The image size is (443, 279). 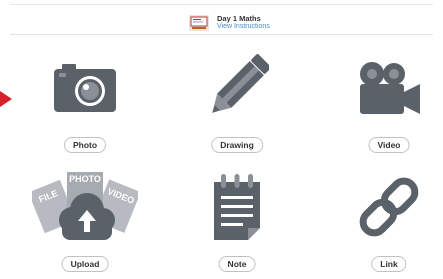 I want to click on photo-option: Photo, so click(x=85, y=102).